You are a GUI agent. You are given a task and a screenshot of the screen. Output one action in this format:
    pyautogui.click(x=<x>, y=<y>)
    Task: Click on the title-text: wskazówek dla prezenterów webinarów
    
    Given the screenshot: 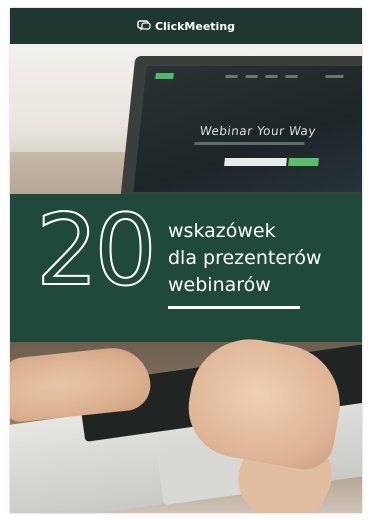 What is the action you would take?
    pyautogui.click(x=245, y=258)
    